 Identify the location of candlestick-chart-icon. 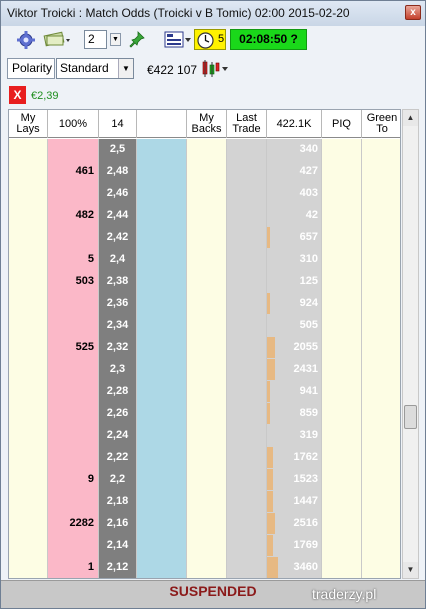
(215, 69).